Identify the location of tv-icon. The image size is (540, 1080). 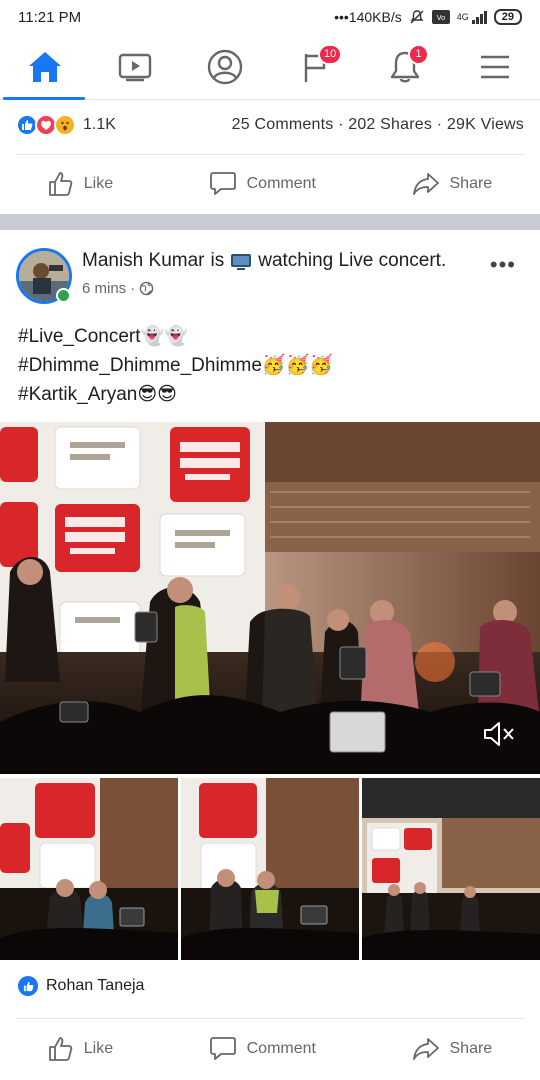
(241, 262).